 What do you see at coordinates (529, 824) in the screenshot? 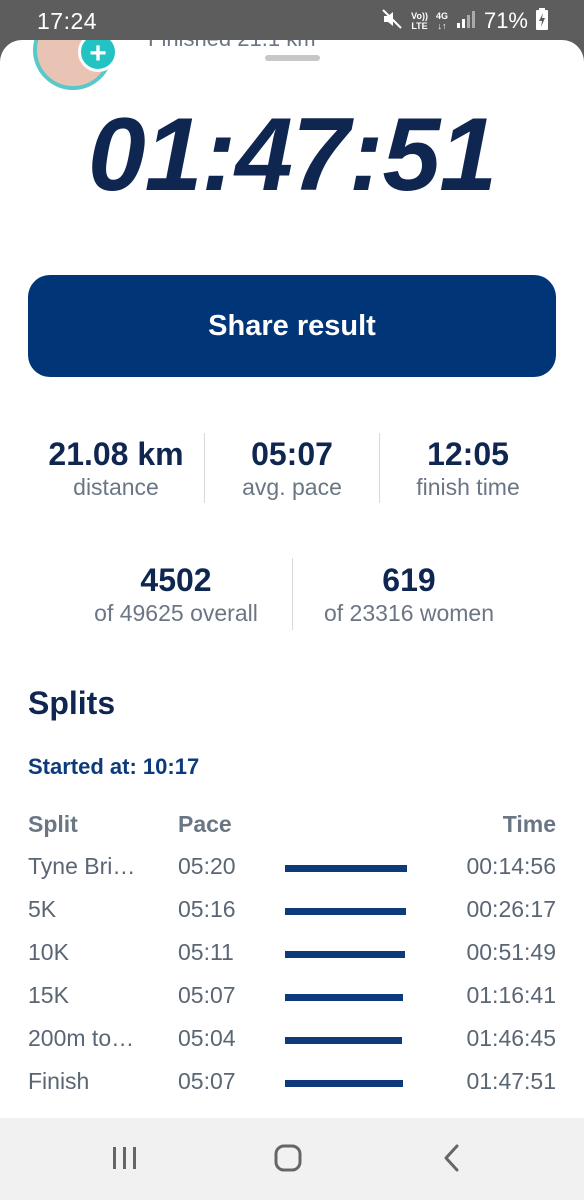
I see `header-time: Time` at bounding box center [529, 824].